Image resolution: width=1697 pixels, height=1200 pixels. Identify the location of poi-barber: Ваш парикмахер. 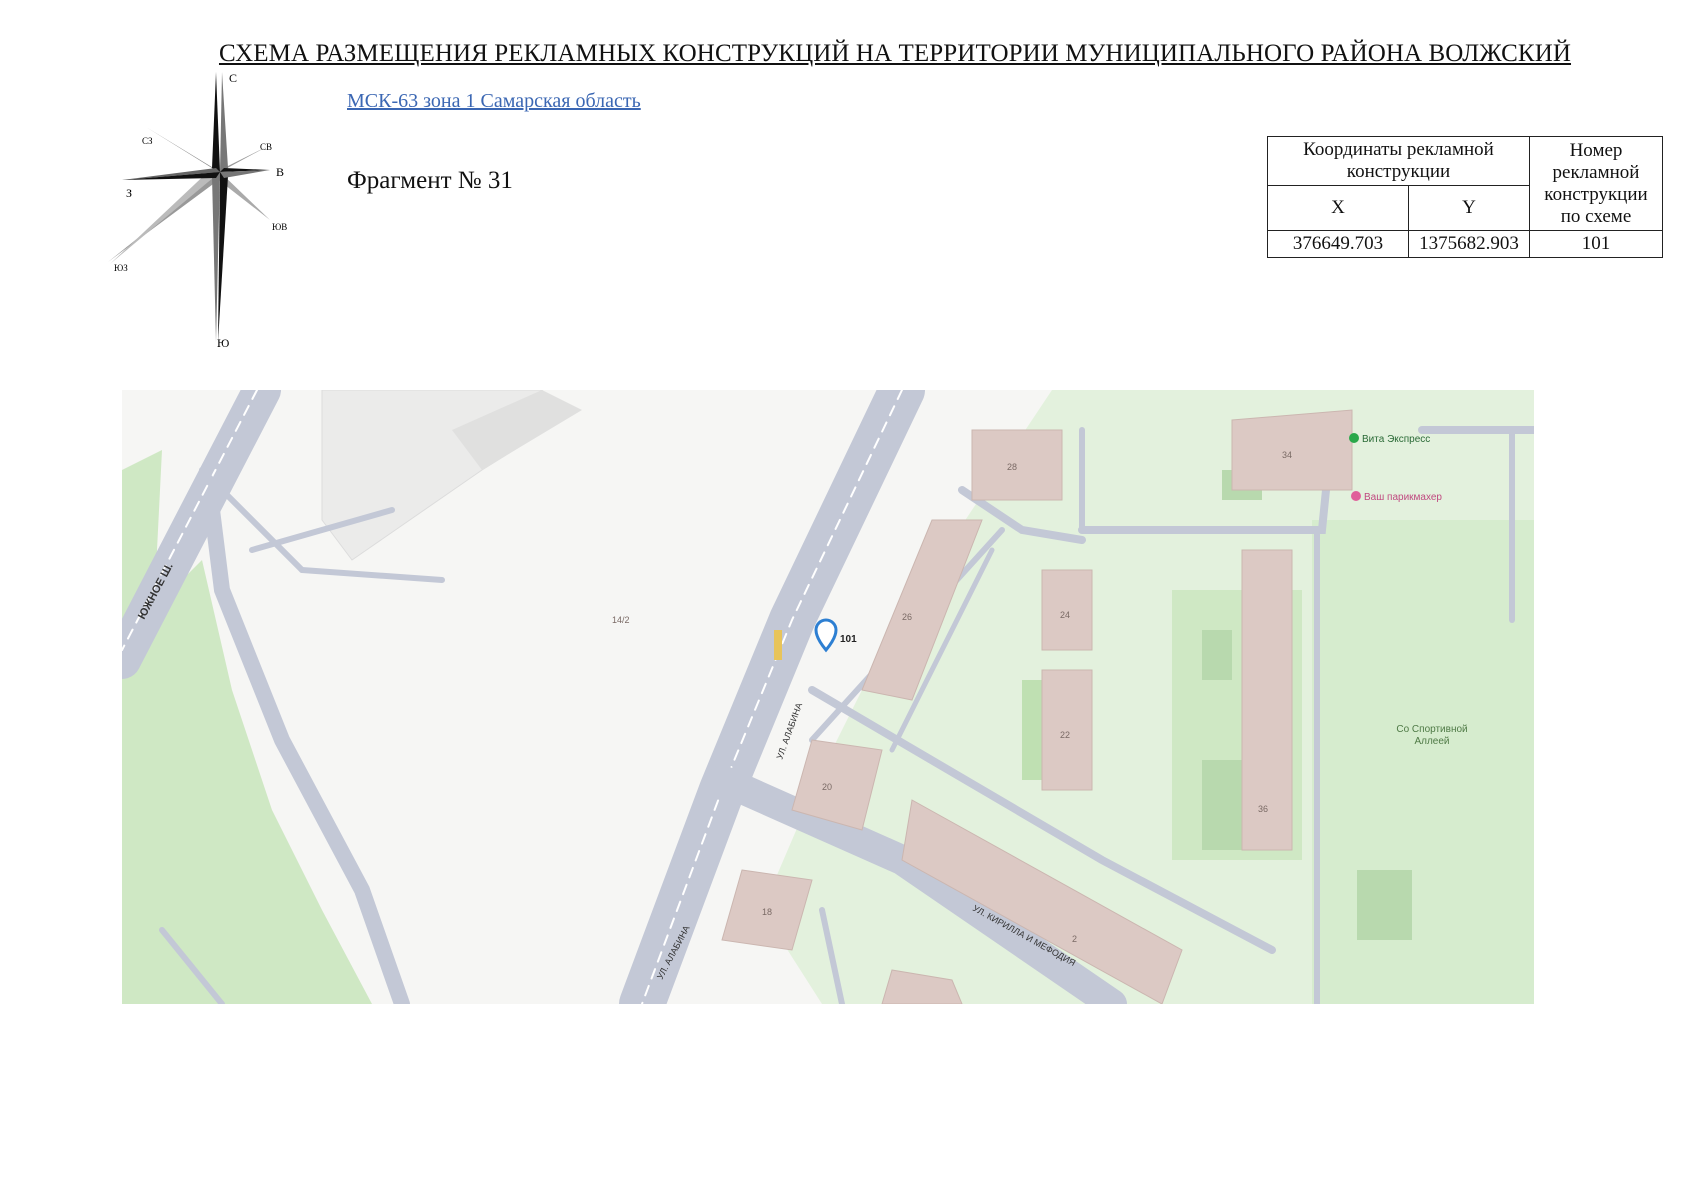
(1403, 497).